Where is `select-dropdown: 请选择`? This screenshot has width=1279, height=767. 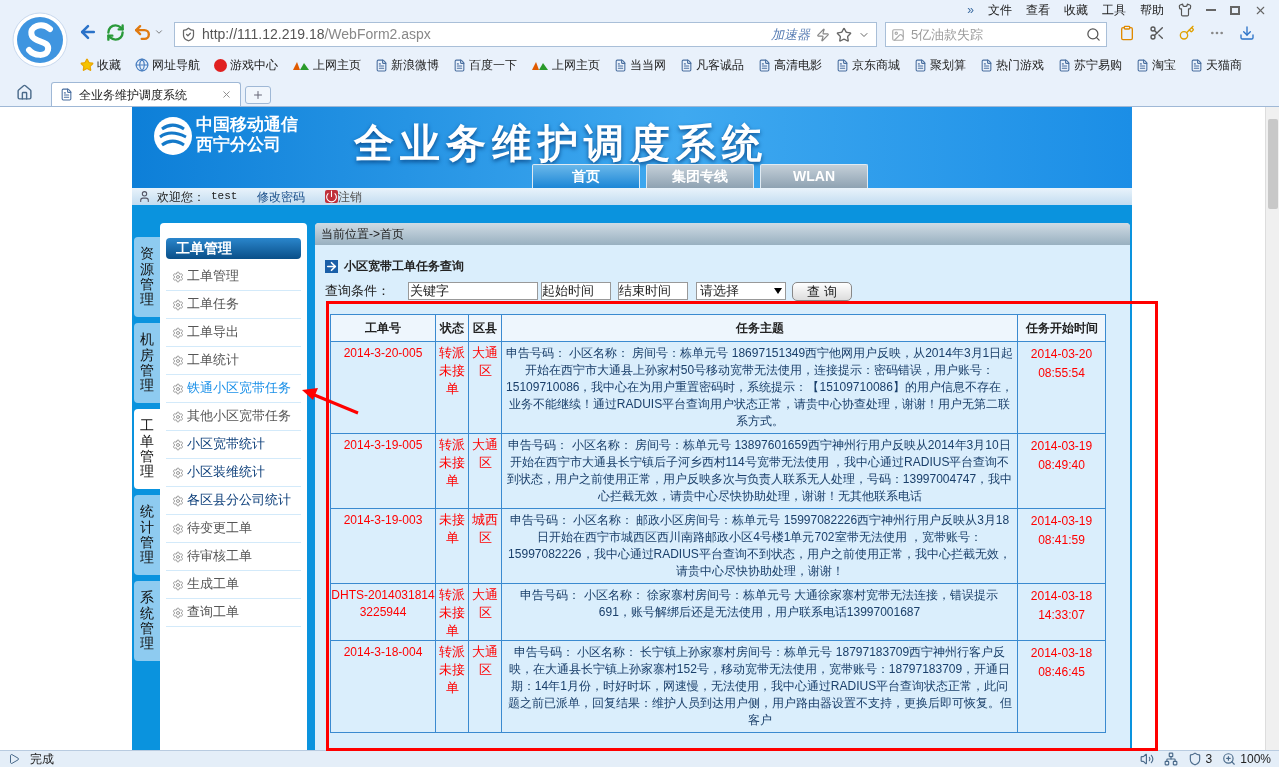 select-dropdown: 请选择 is located at coordinates (741, 291).